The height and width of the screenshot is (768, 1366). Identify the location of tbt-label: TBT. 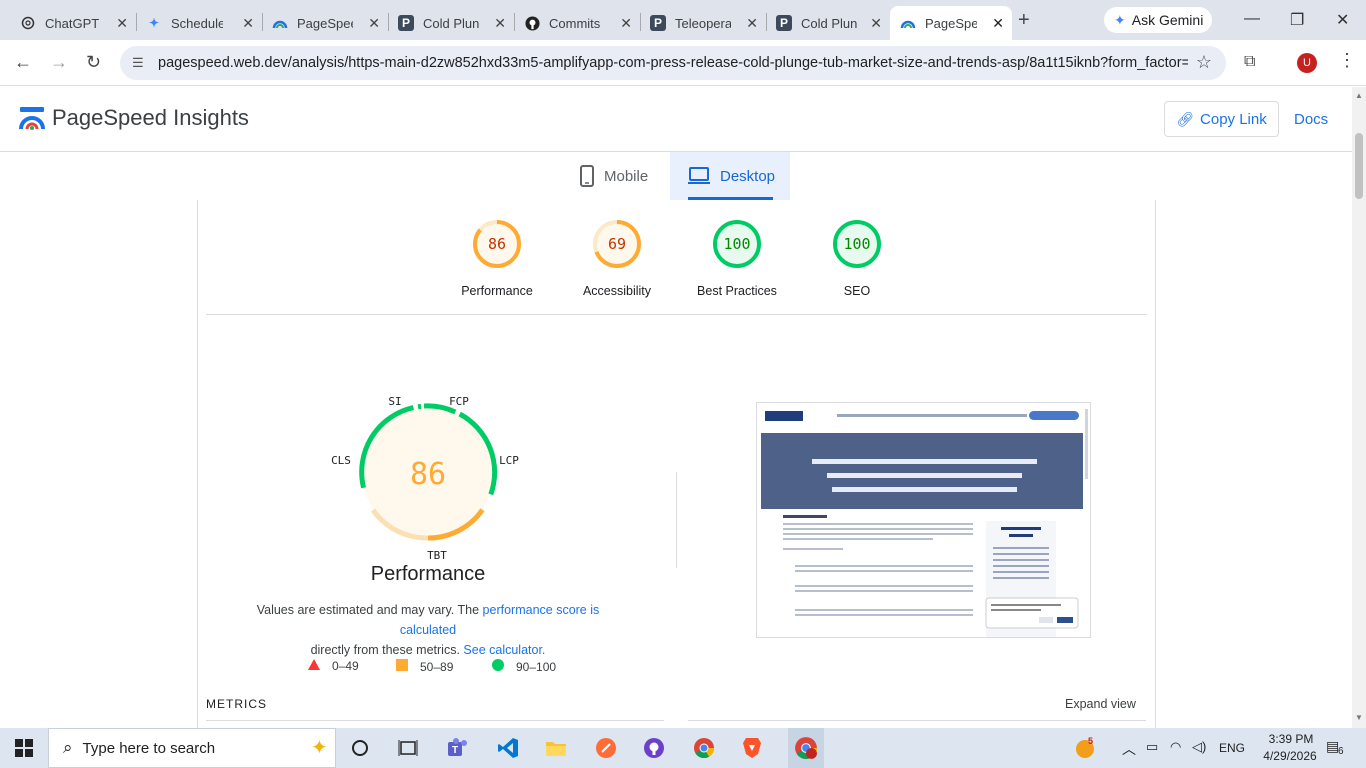
(437, 554).